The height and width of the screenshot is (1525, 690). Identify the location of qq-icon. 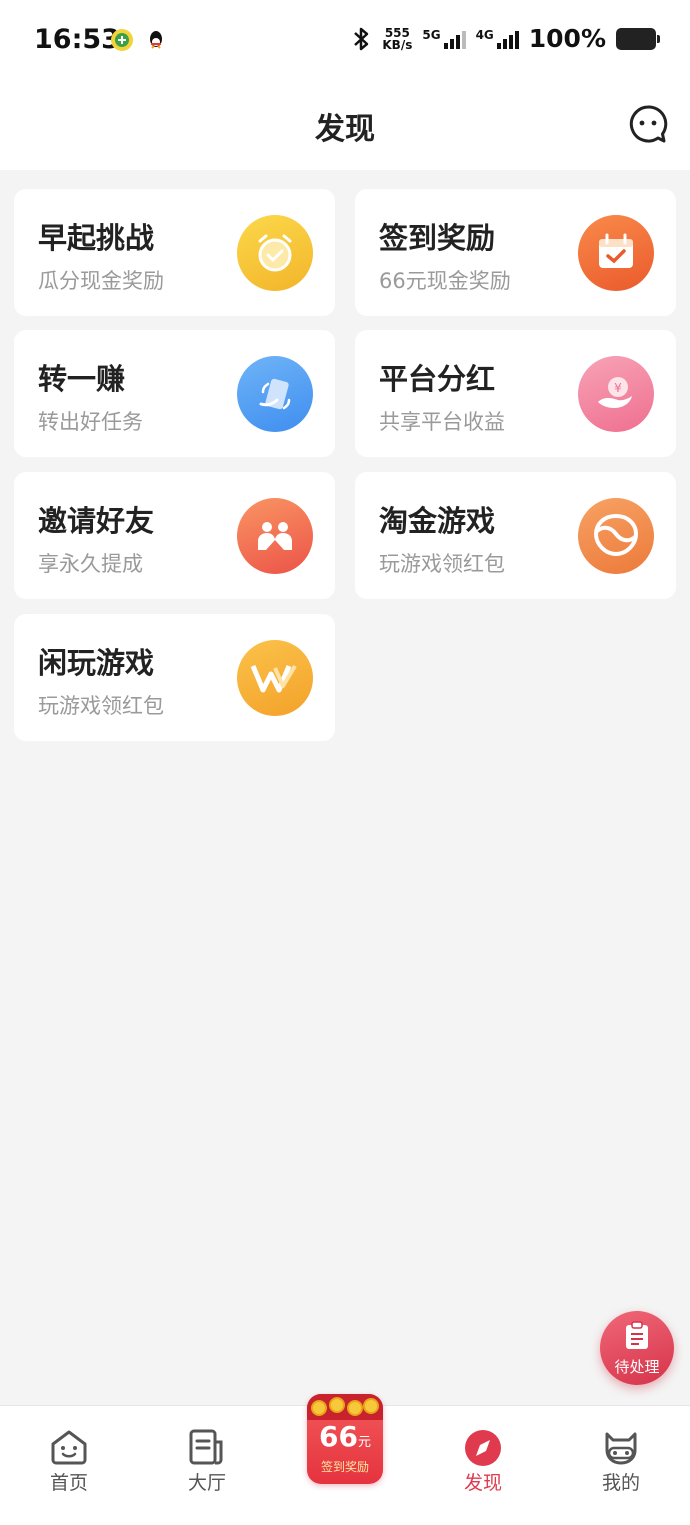
(156, 40).